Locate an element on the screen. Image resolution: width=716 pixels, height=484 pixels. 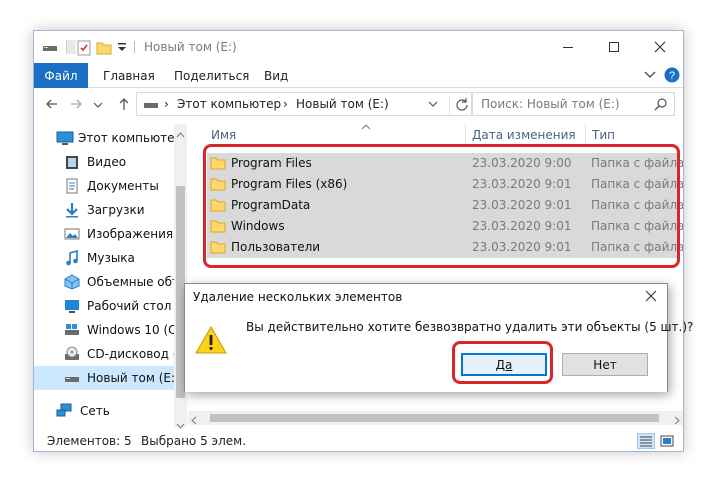
sort-ascending-icon is located at coordinates (366, 126).